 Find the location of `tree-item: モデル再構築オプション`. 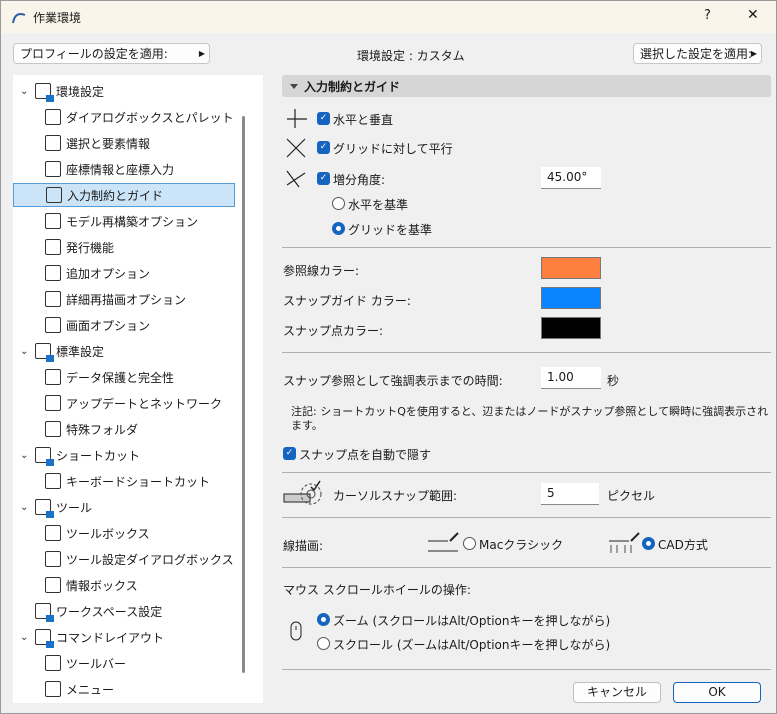

tree-item: モデル再構築オプション is located at coordinates (124, 221).